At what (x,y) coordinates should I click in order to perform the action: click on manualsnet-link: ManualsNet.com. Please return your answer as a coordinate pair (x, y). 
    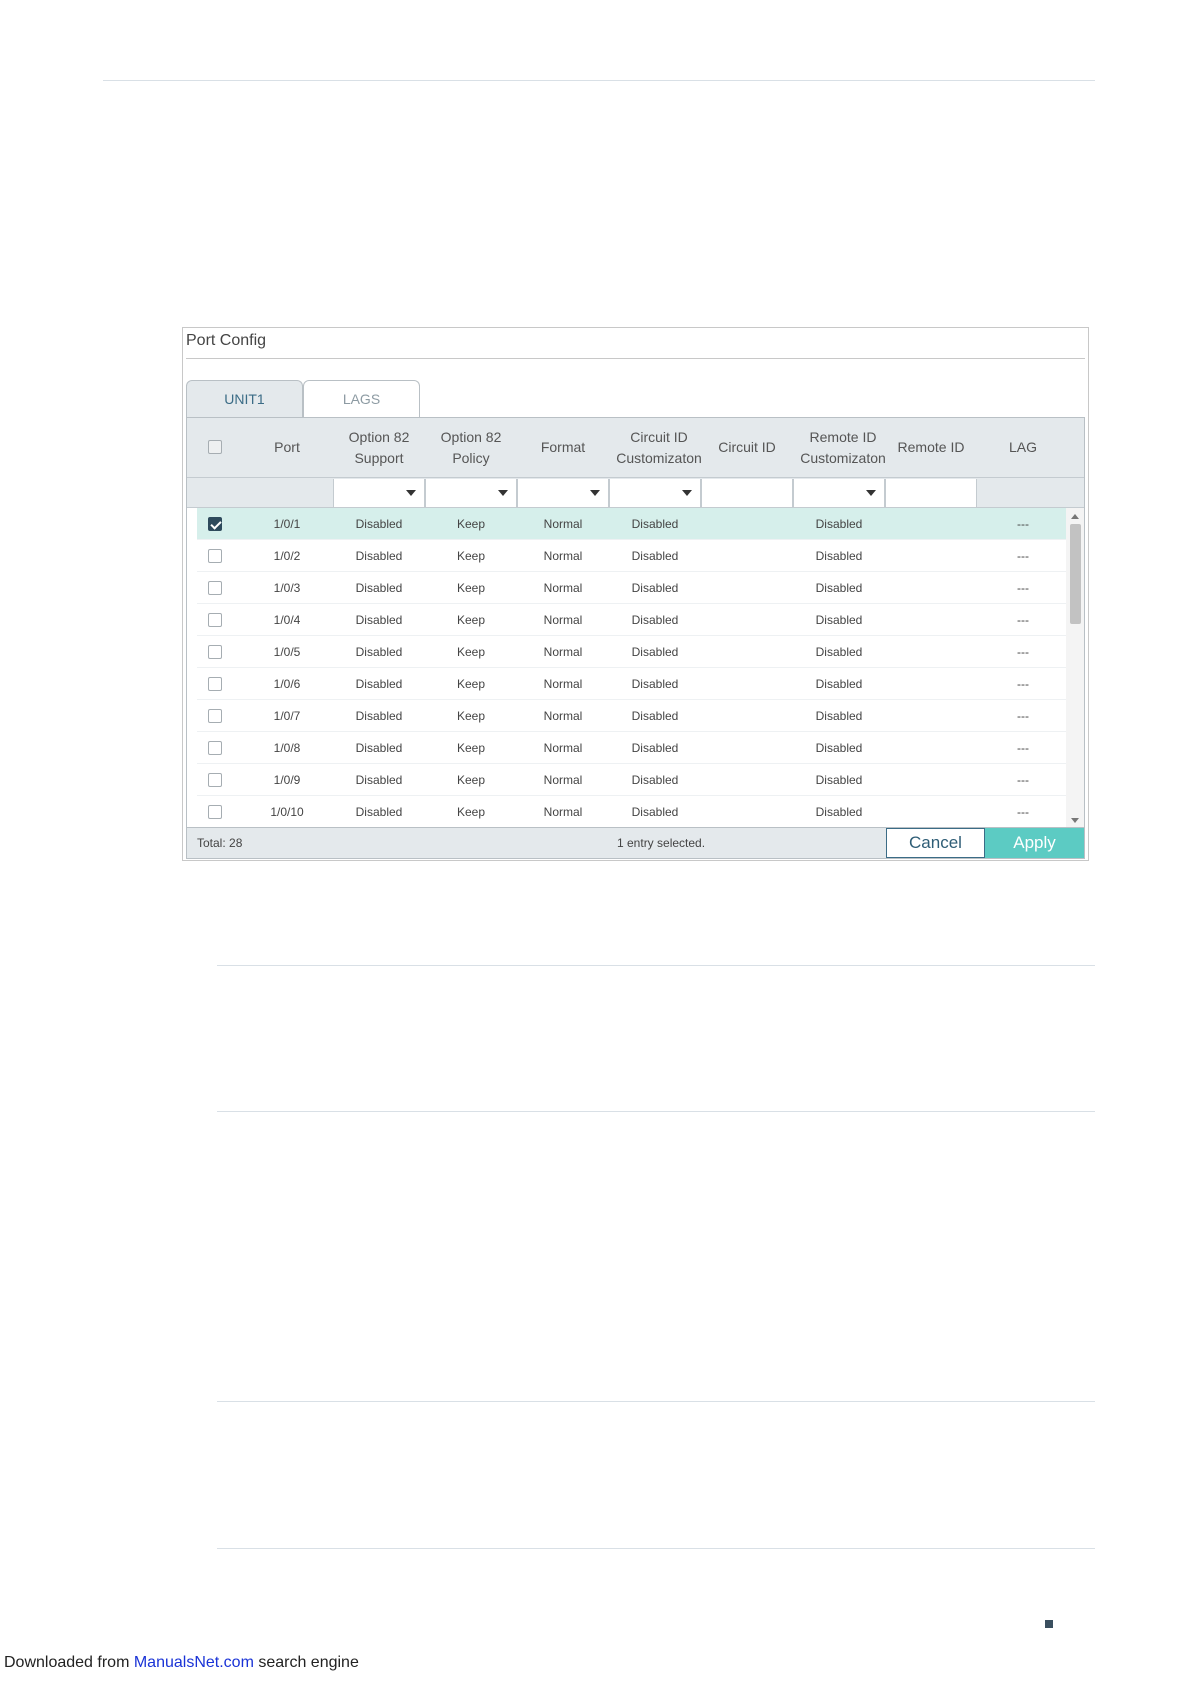
    Looking at the image, I should click on (194, 1662).